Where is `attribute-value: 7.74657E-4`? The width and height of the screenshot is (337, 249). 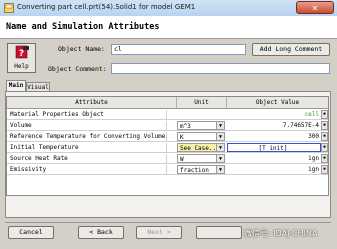 attribute-value: 7.74657E-4 is located at coordinates (274, 125).